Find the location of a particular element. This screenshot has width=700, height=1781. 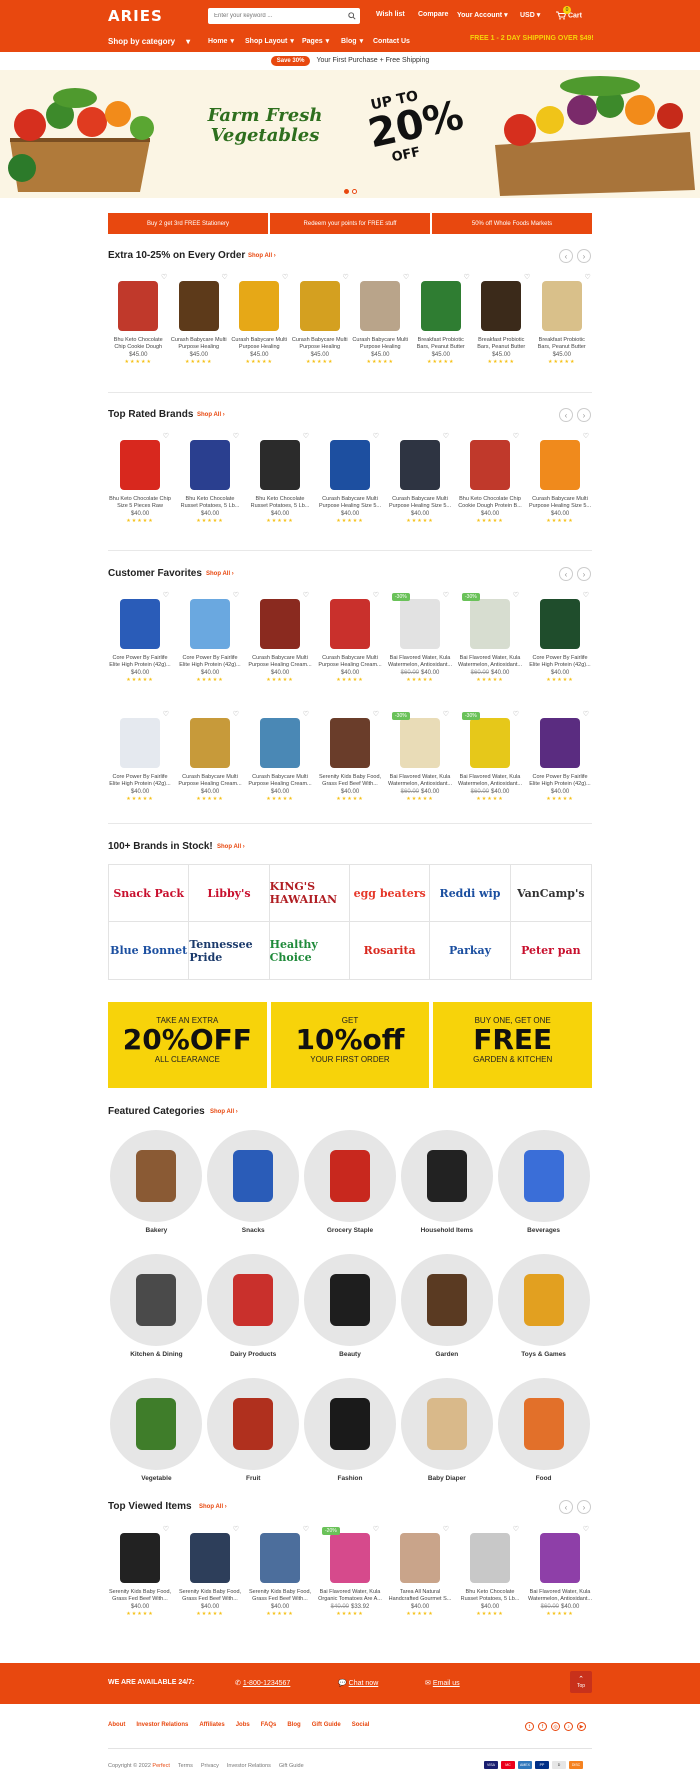

search-icon is located at coordinates (352, 16).